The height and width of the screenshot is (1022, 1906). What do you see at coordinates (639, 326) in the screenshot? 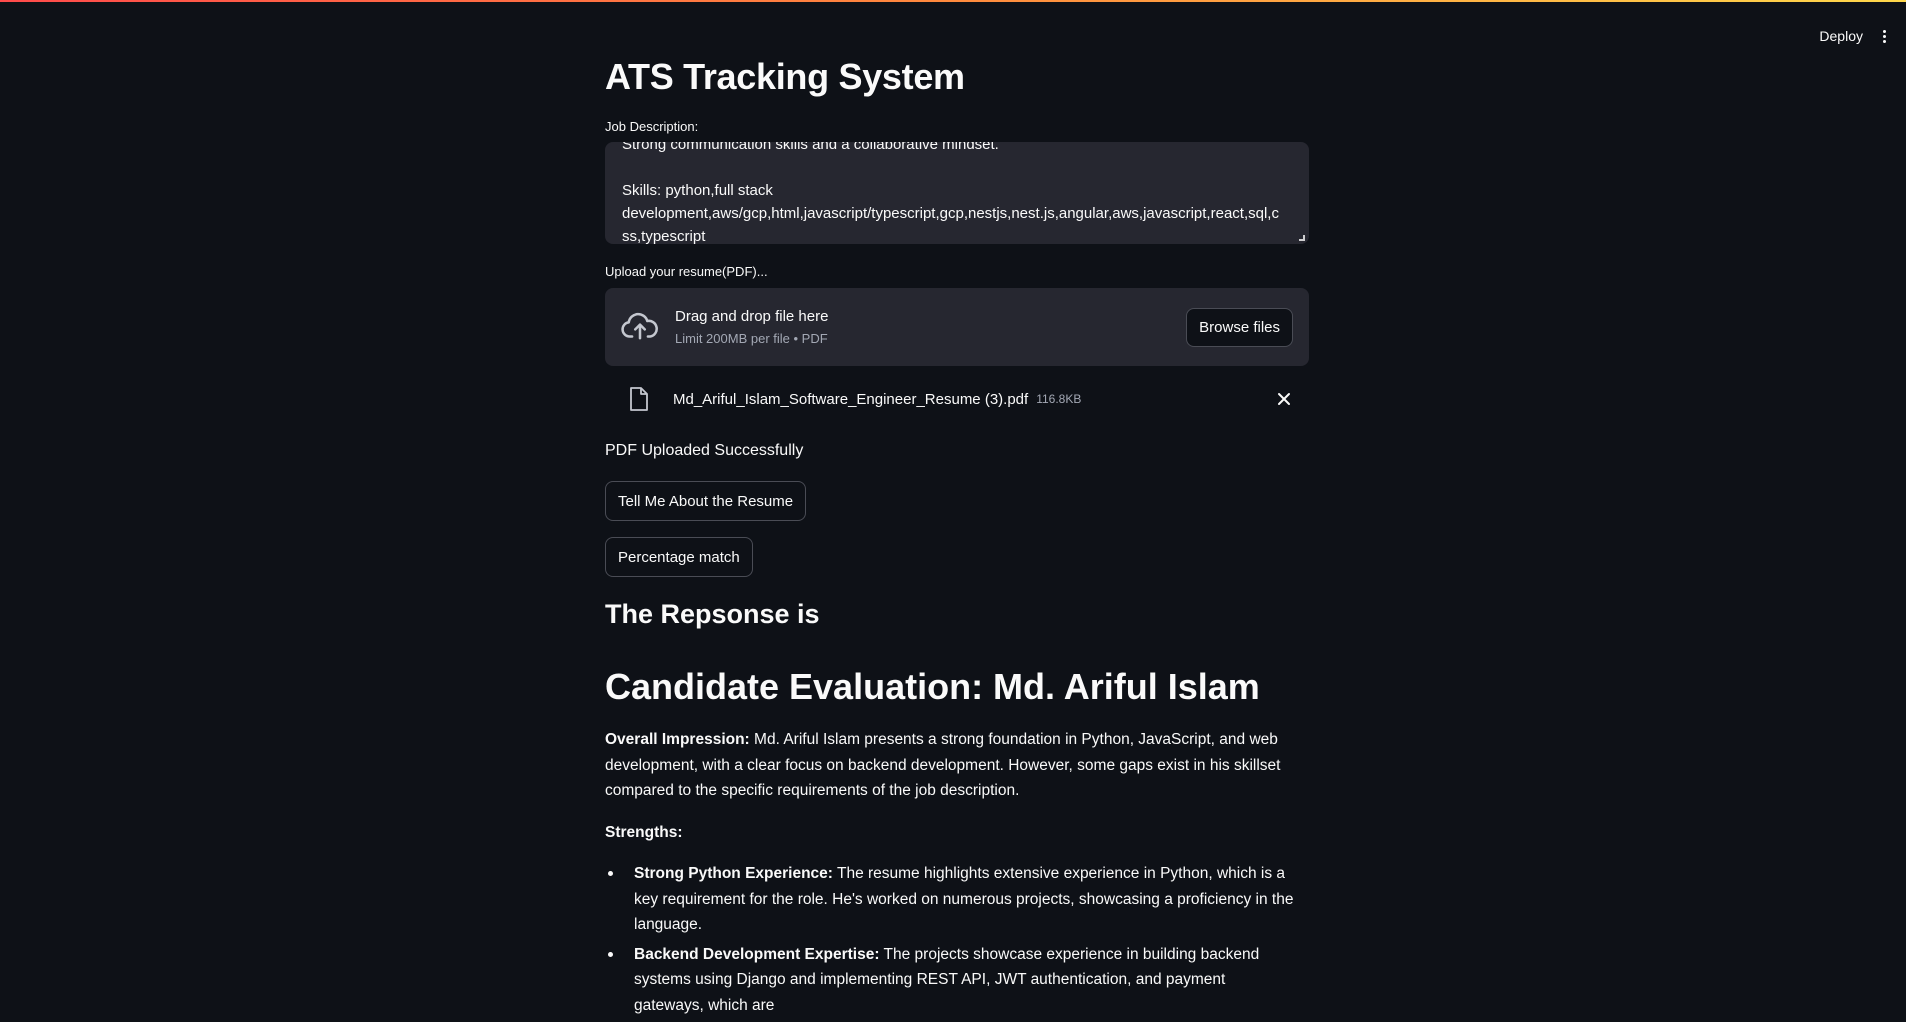
I see `cloud-upload-icon` at bounding box center [639, 326].